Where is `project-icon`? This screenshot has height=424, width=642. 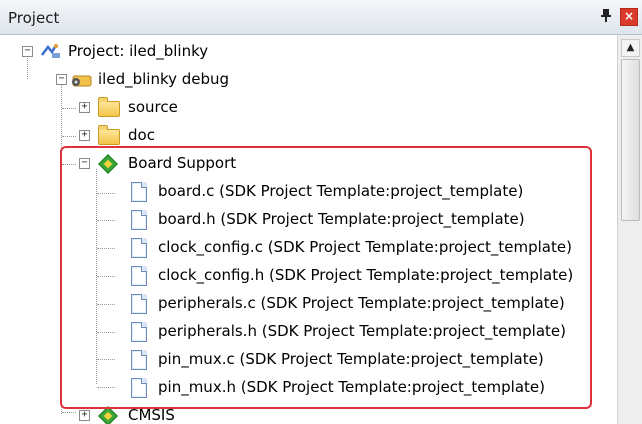
project-icon is located at coordinates (50, 50).